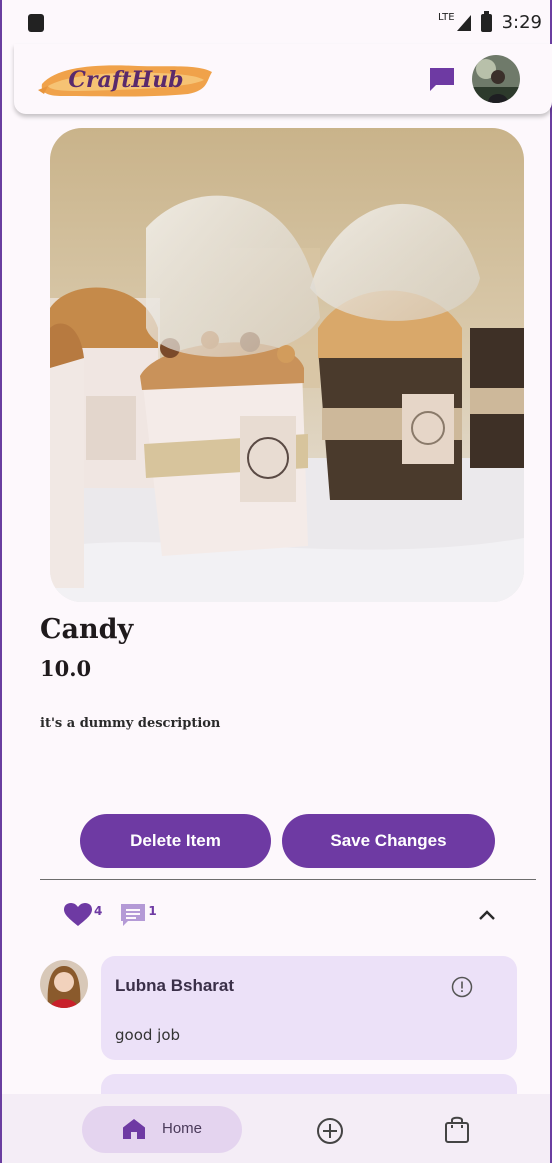 This screenshot has width=552, height=1163. Describe the element at coordinates (283, 79) in the screenshot. I see `app-bar: CraftHub` at that location.